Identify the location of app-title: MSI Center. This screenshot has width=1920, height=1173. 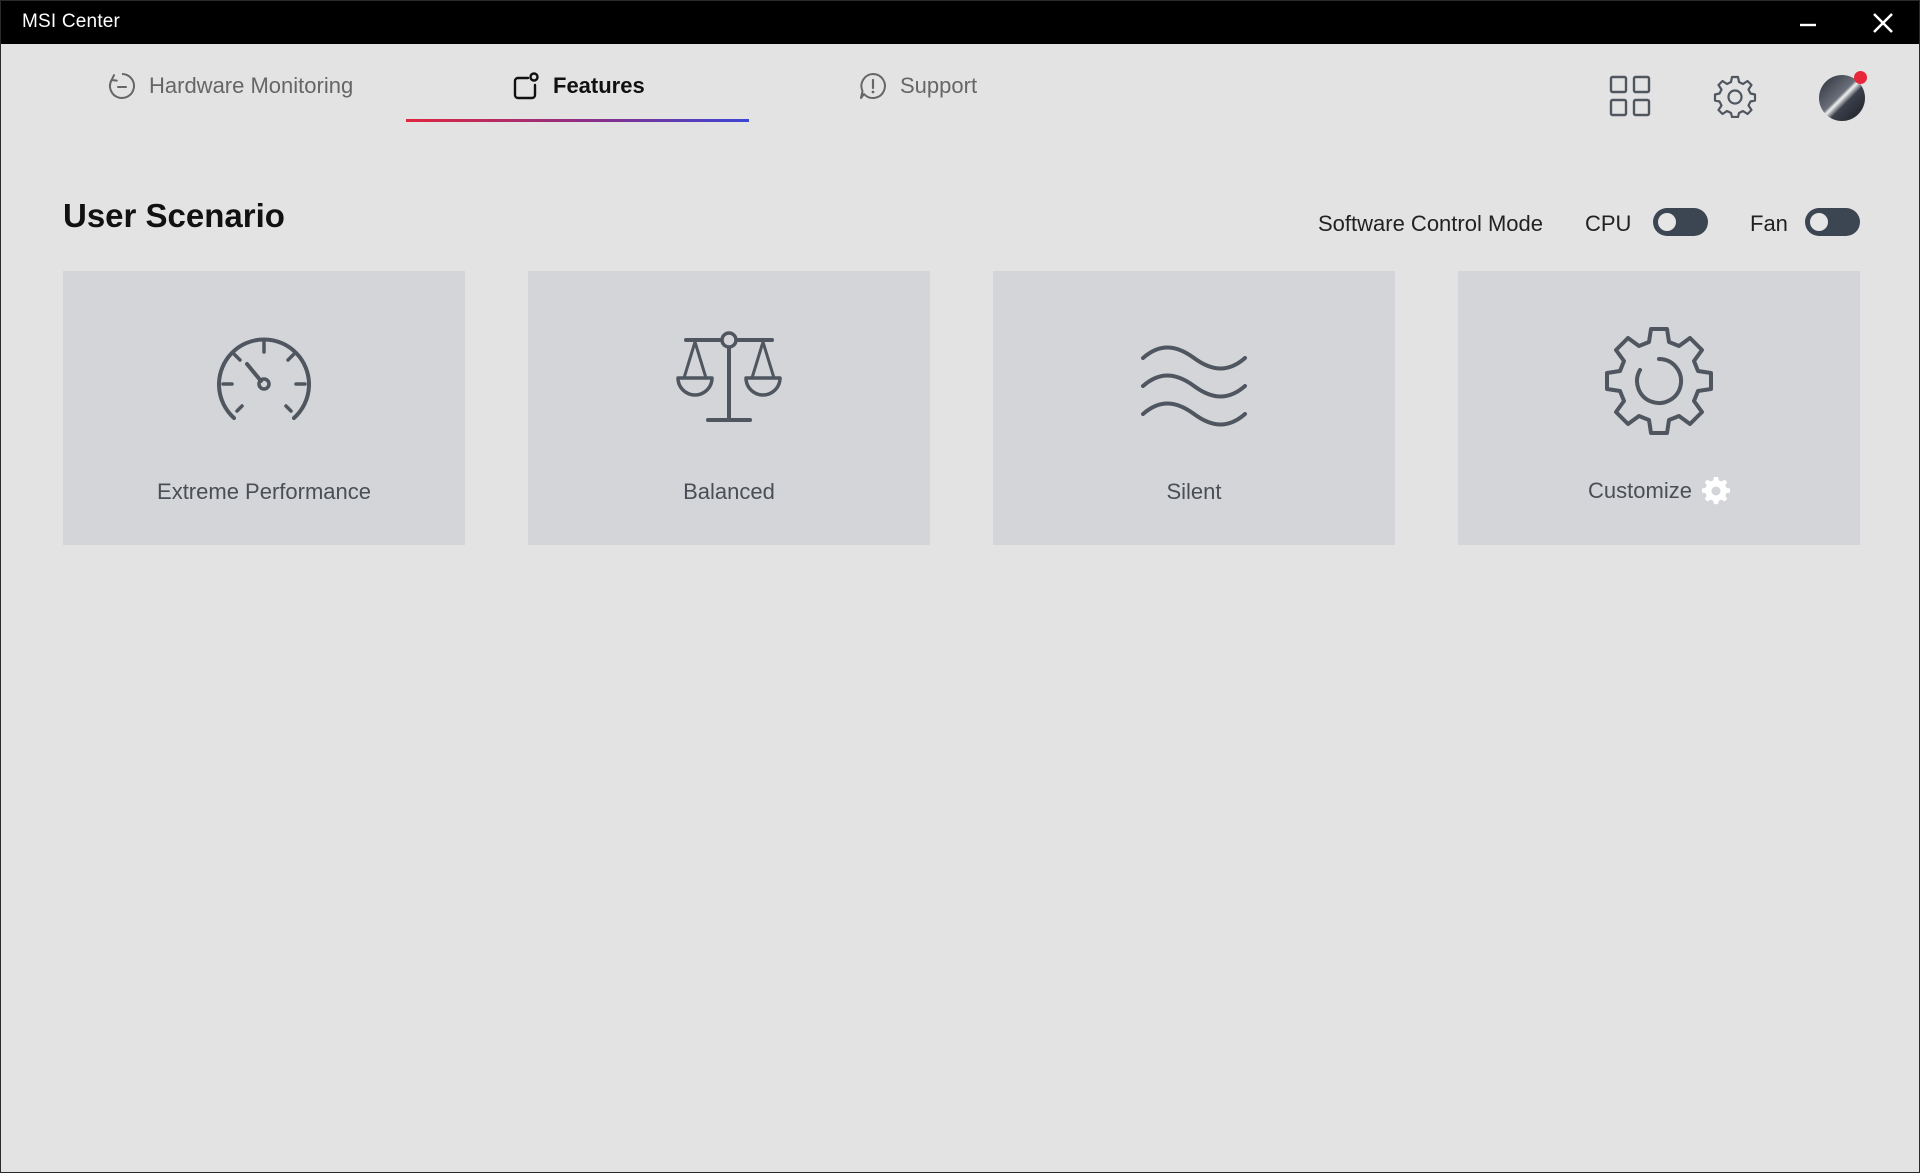
(71, 21).